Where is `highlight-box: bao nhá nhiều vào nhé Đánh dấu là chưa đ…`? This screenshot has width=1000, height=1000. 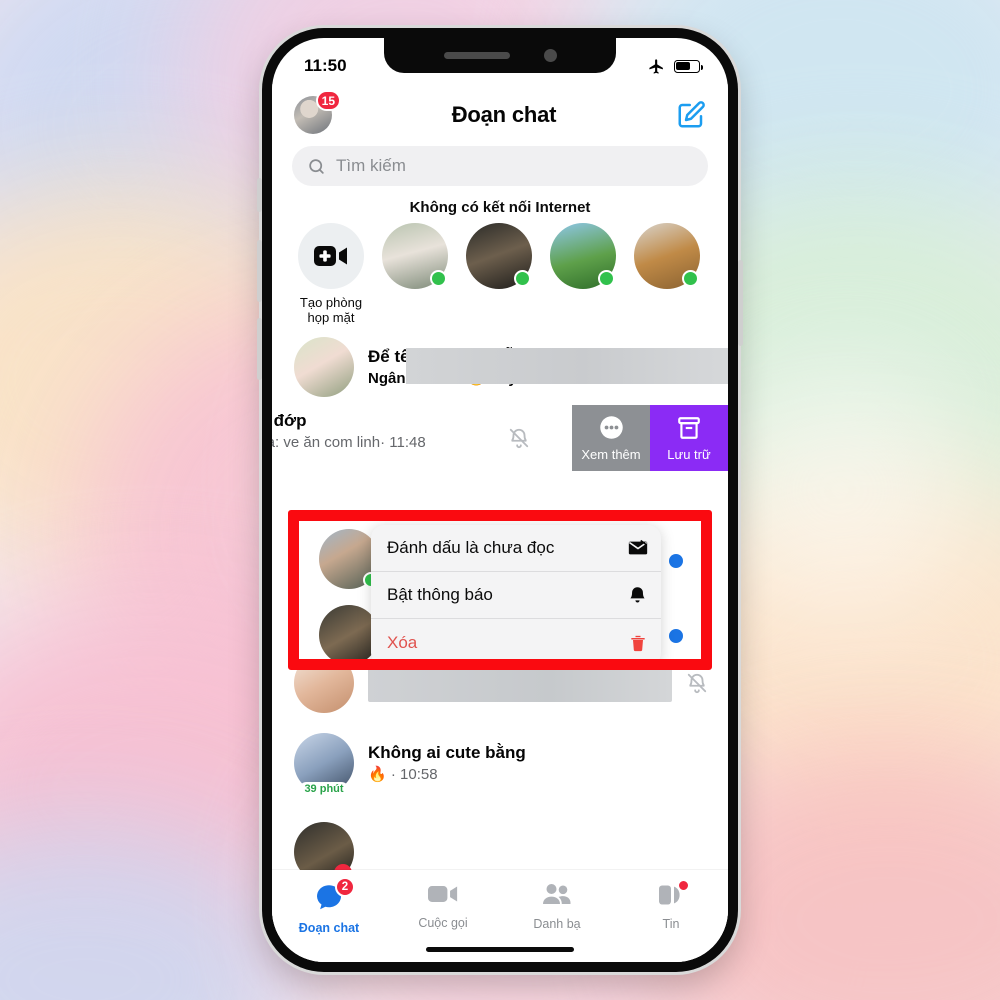
highlight-box: bao nhá nhiều vào nhé Đánh dấu là chưa đ… is located at coordinates (500, 590).